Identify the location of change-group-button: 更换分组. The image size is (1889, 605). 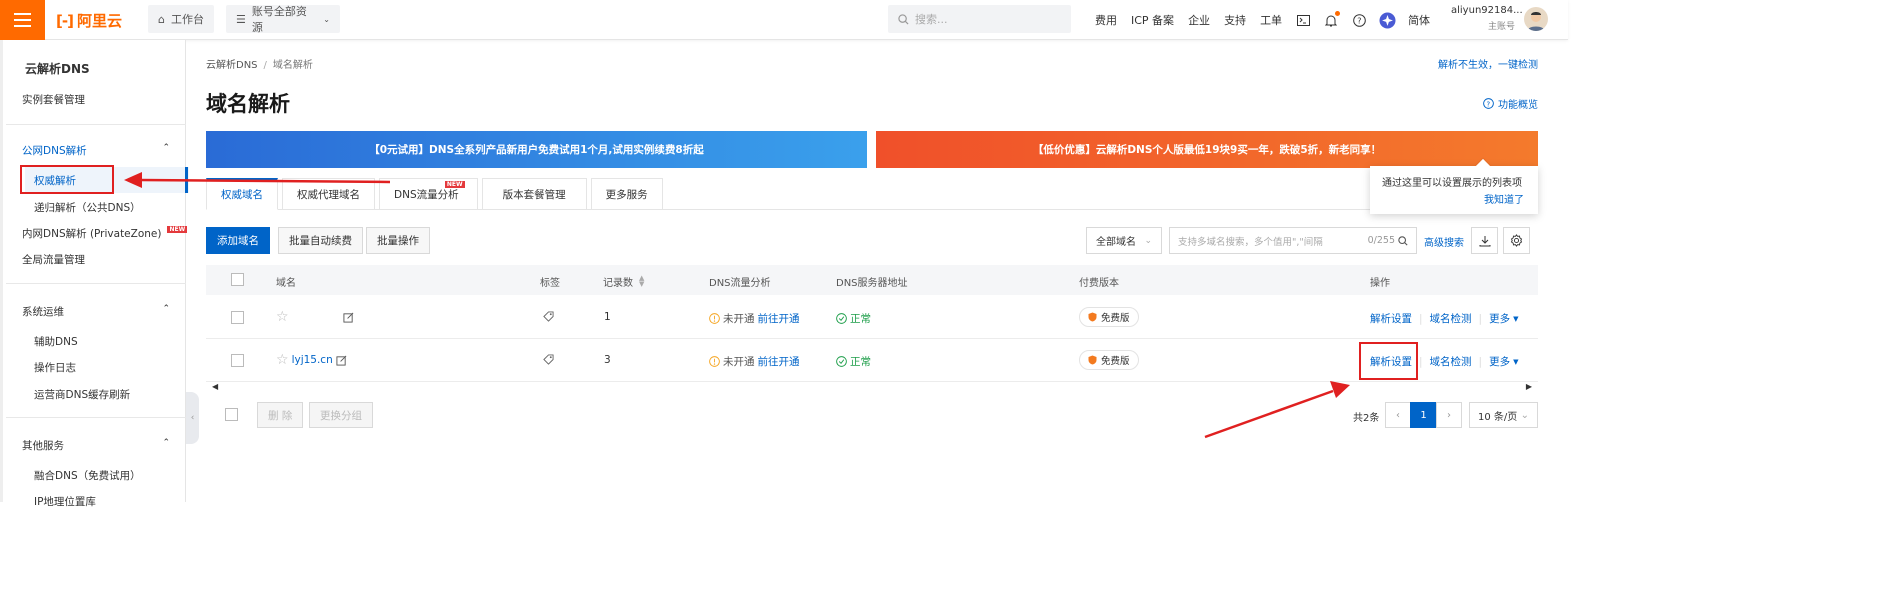
(341, 415).